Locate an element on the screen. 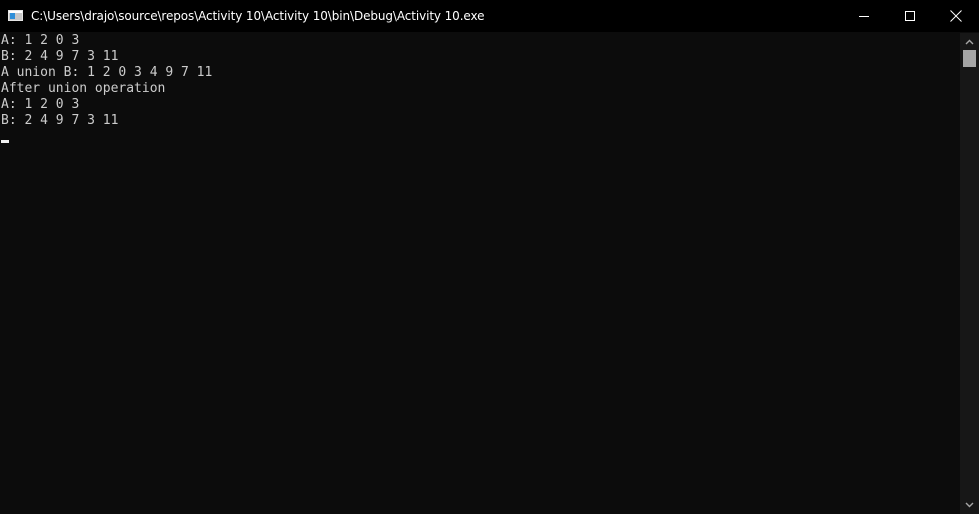  text-cursor is located at coordinates (5, 141).